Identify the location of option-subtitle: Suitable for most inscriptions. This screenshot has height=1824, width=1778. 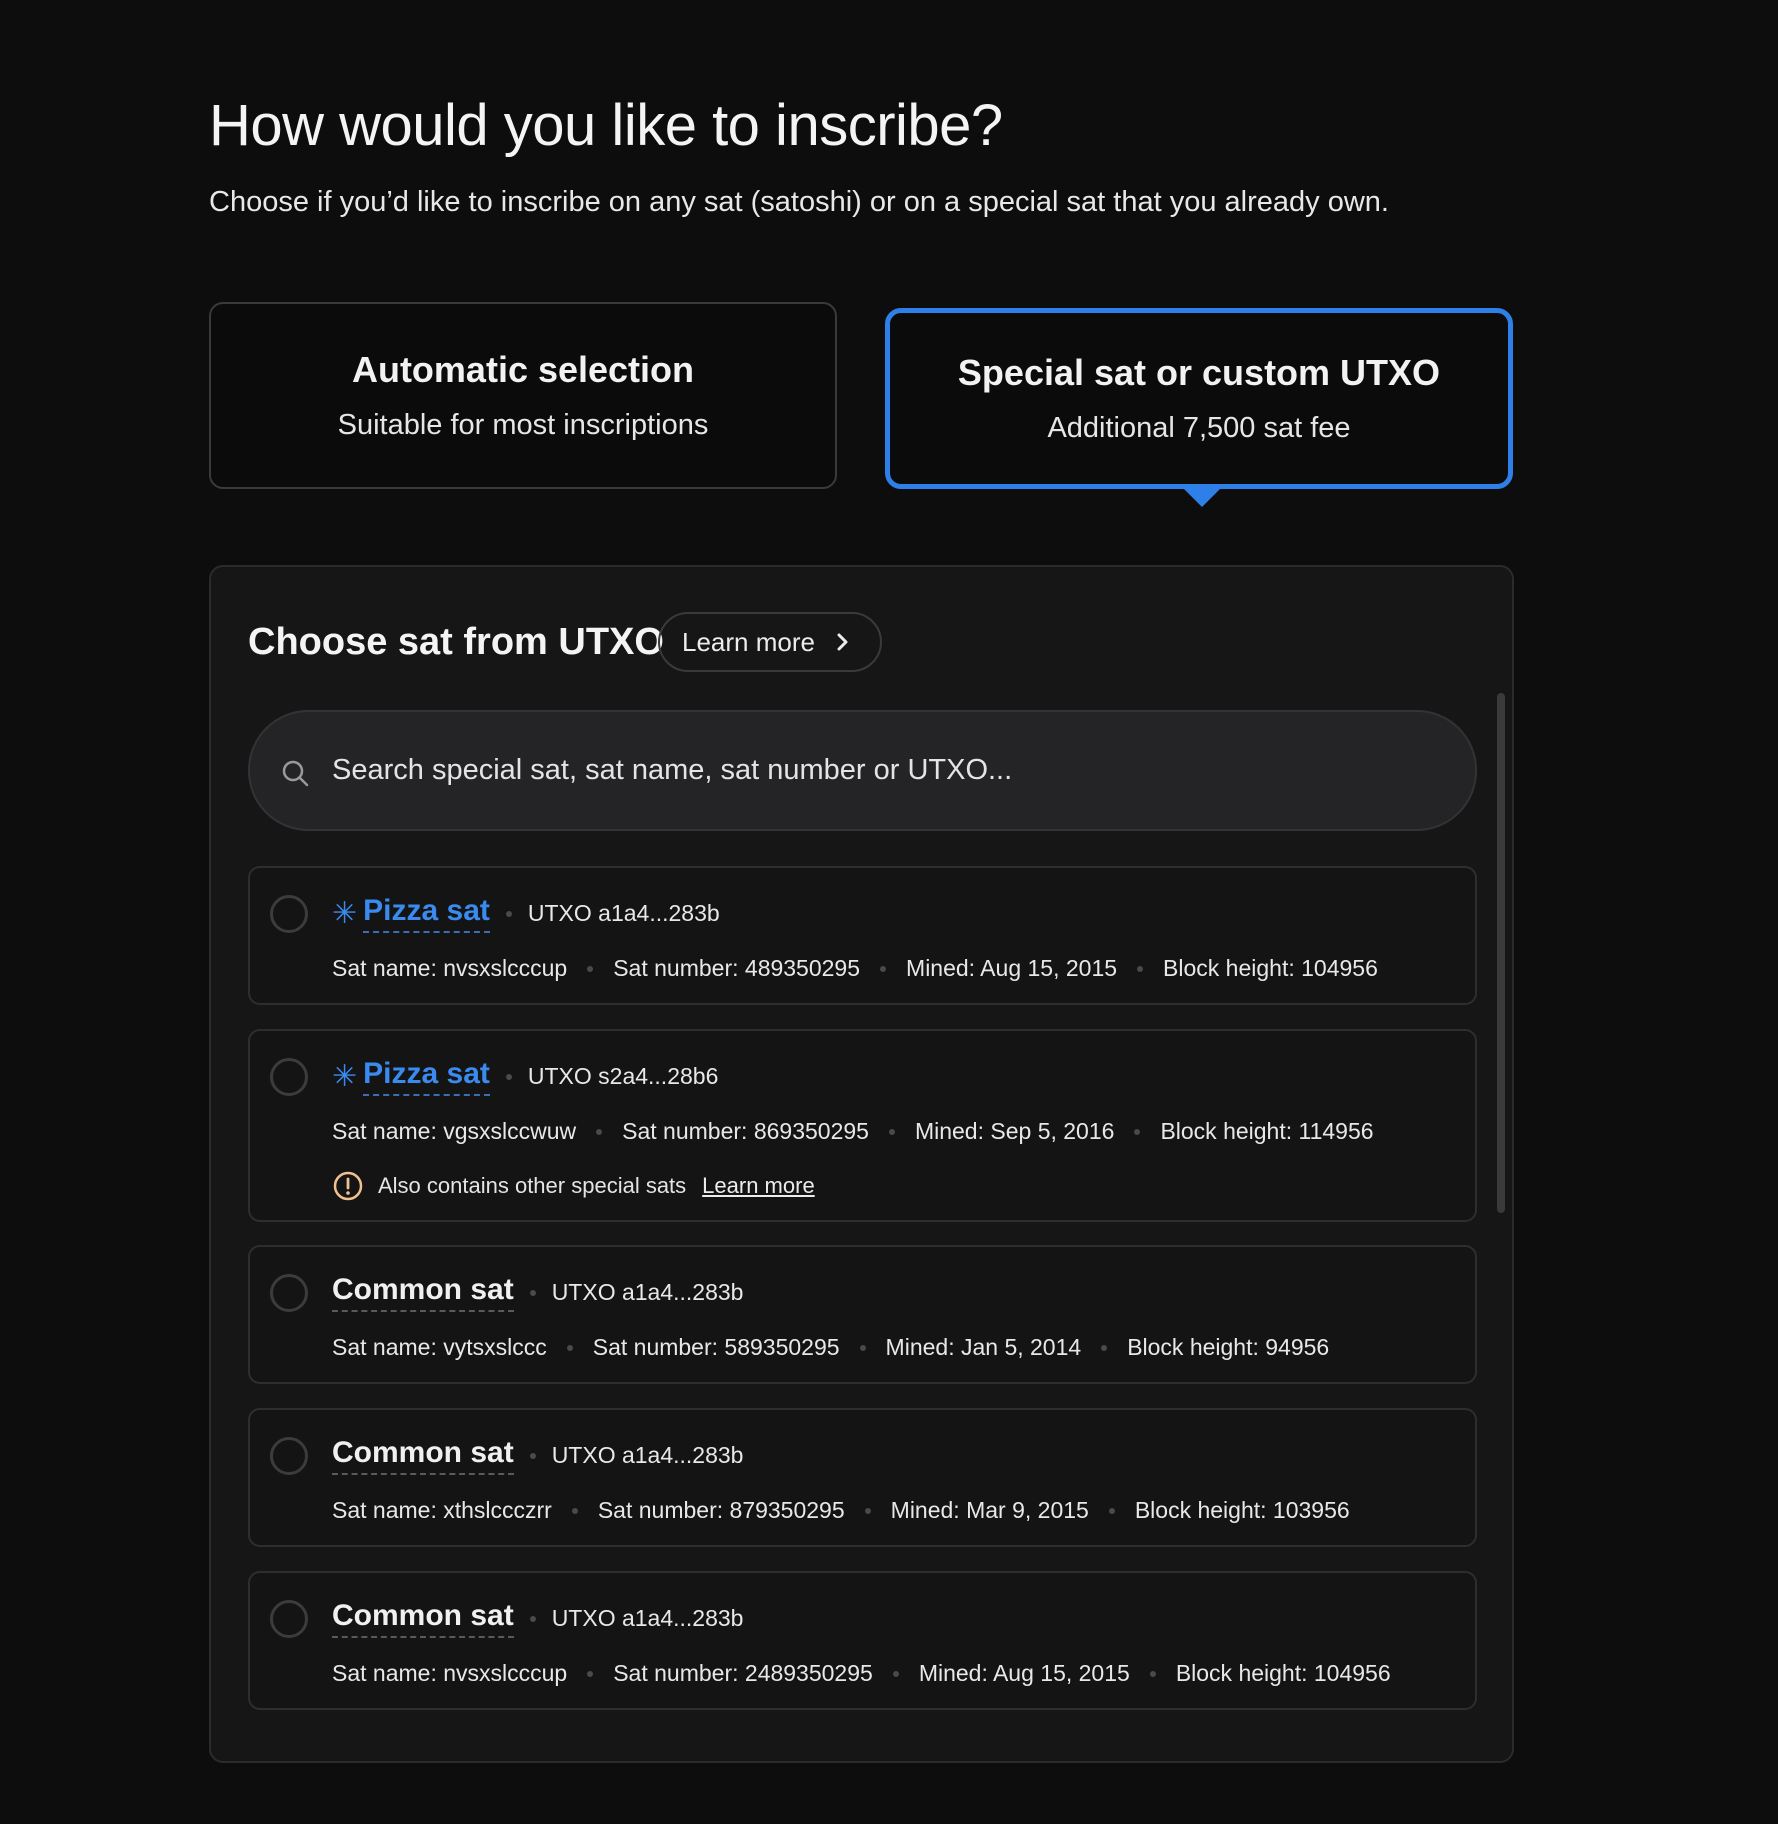
(523, 425).